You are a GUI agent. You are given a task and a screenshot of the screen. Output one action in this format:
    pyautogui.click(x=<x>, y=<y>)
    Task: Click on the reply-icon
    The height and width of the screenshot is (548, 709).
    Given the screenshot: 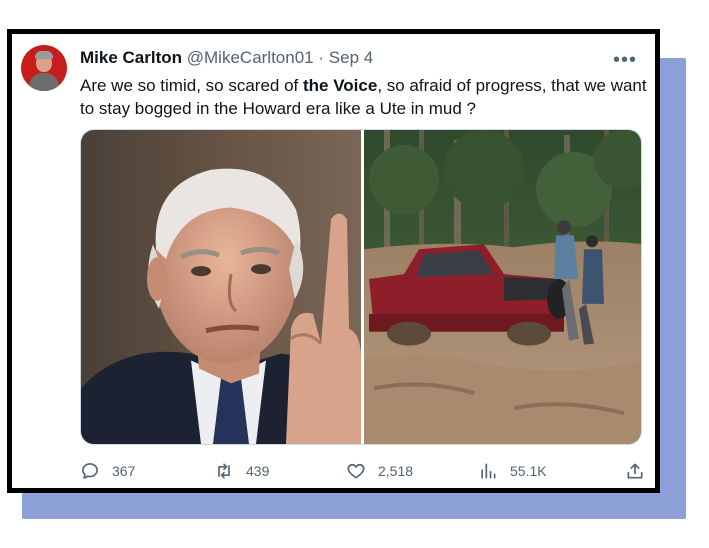 What is the action you would take?
    pyautogui.click(x=90, y=471)
    